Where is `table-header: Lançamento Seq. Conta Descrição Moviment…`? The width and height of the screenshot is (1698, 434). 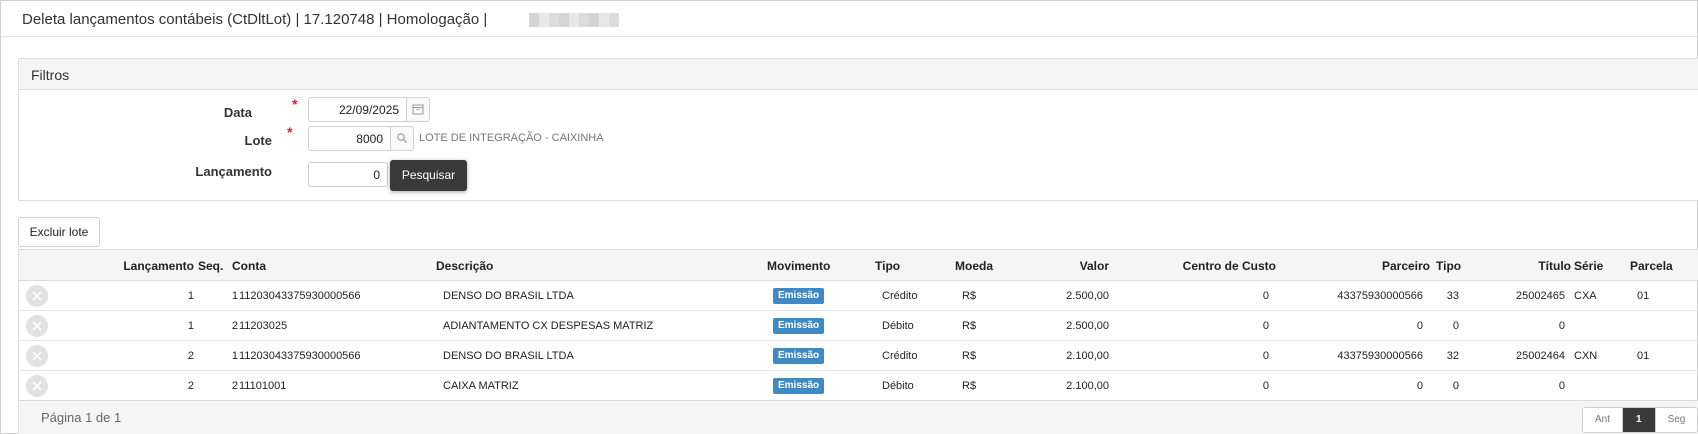 table-header: Lançamento Seq. Conta Descrição Moviment… is located at coordinates (858, 265).